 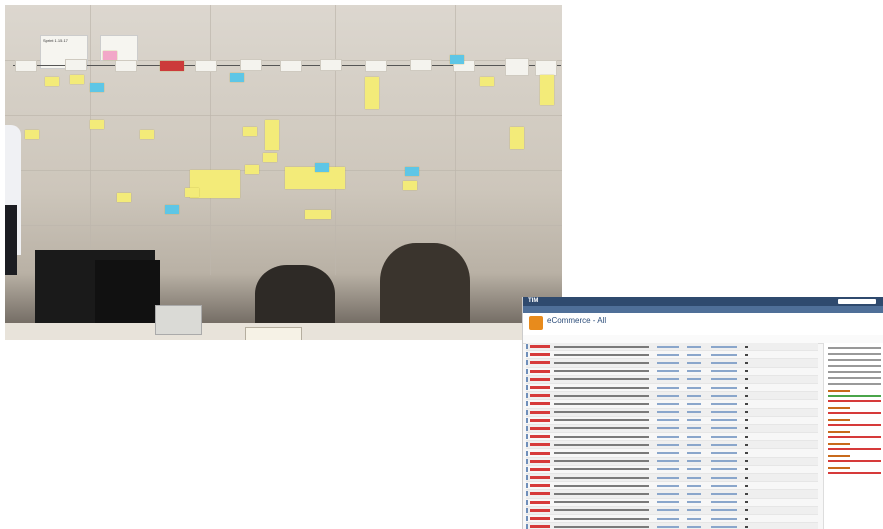 I want to click on sticky-note, so click(x=270, y=157).